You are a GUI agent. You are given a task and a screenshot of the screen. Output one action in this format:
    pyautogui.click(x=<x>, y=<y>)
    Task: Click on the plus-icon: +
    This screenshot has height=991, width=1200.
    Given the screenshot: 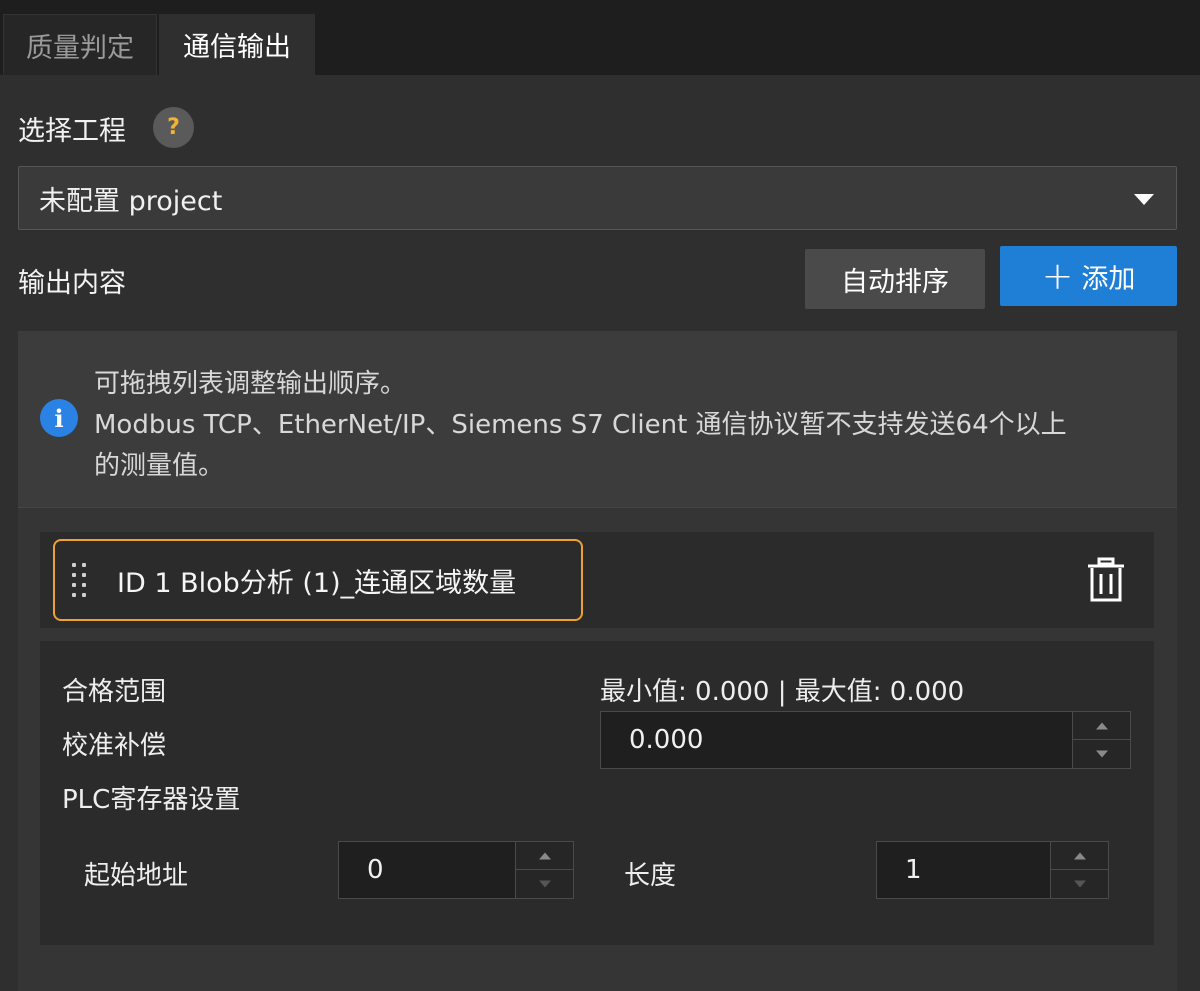 What is the action you would take?
    pyautogui.click(x=1057, y=276)
    